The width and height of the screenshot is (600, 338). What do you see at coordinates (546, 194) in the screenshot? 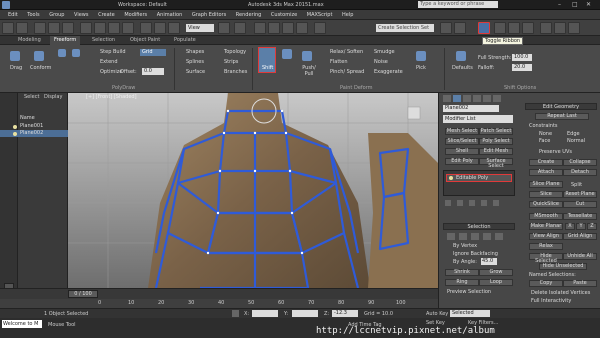
I see `slice-button: Slice` at bounding box center [546, 194].